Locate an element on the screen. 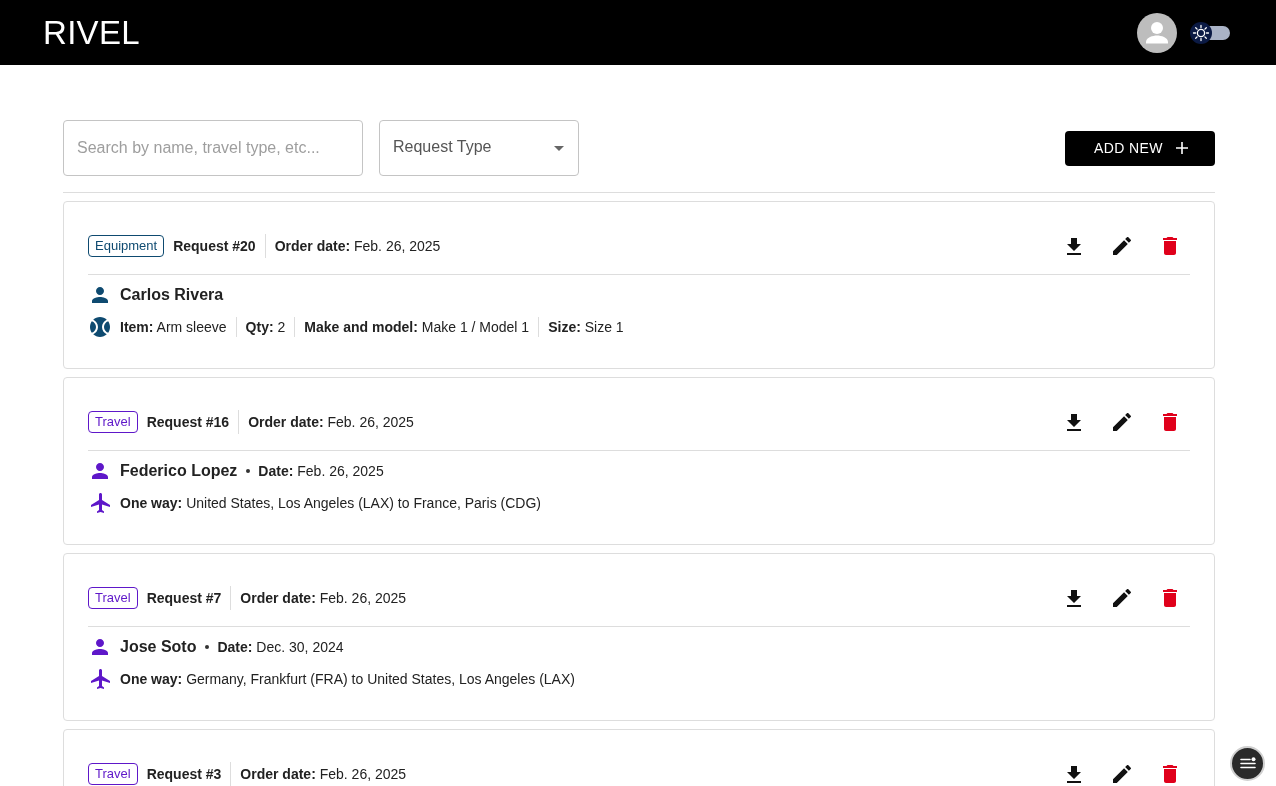  request-detail: Qty: 2 is located at coordinates (265, 327).